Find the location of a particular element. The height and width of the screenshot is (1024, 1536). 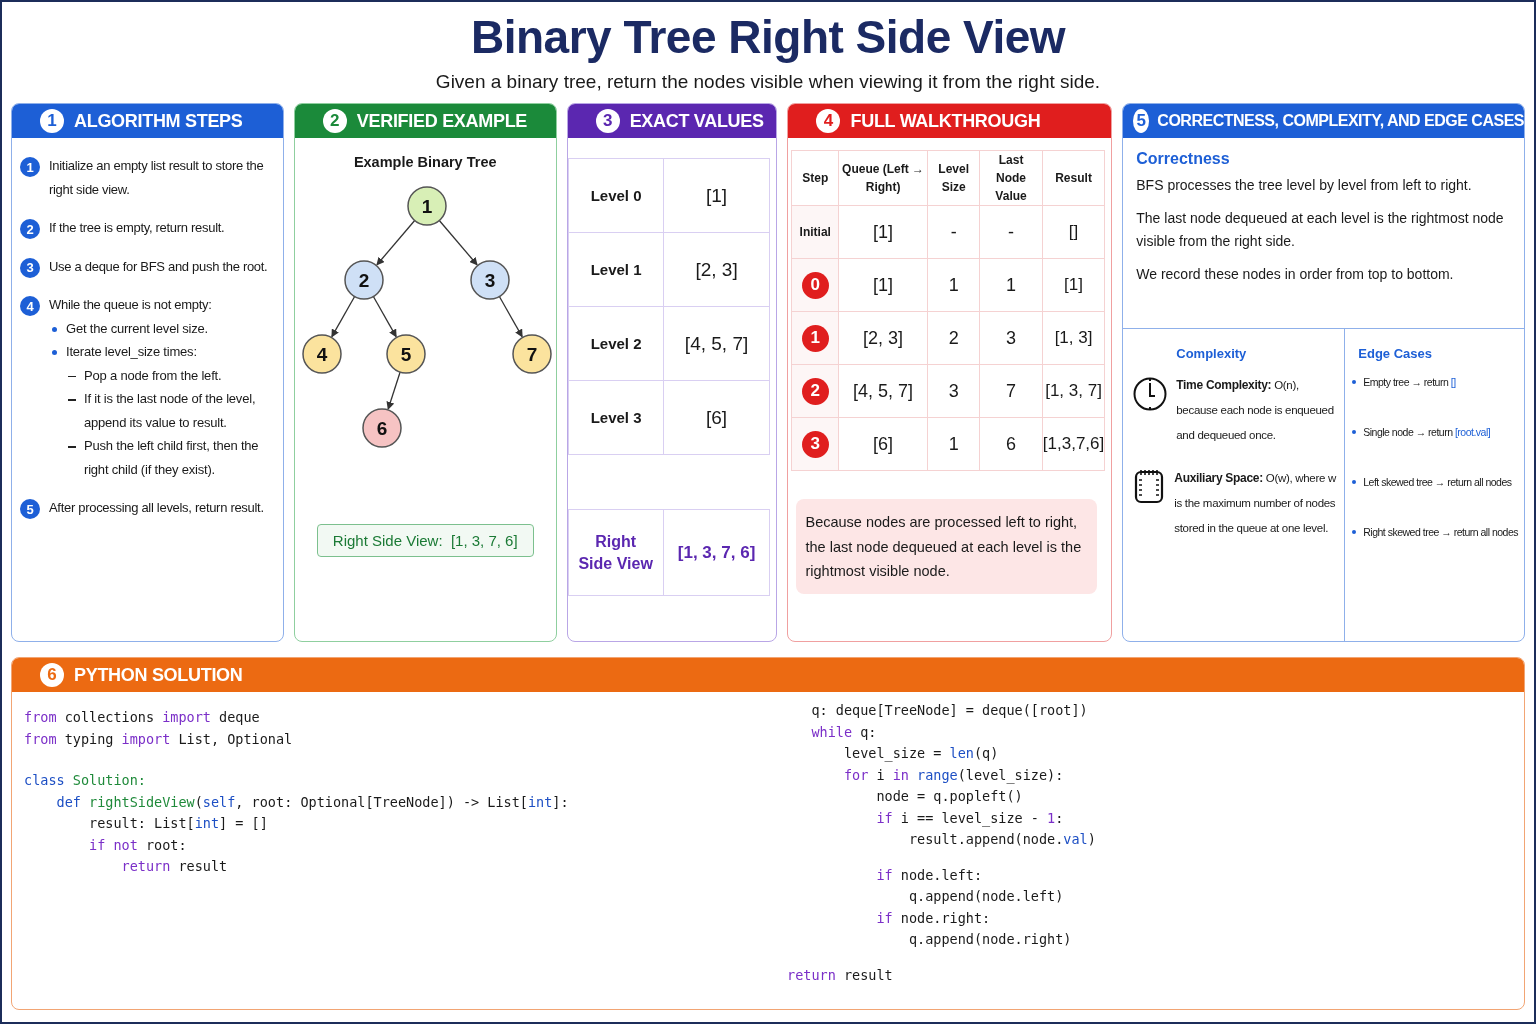

panel-title: CORRECTNESS, COMPLEXITY, AND EDGE CASES is located at coordinates (1340, 121).